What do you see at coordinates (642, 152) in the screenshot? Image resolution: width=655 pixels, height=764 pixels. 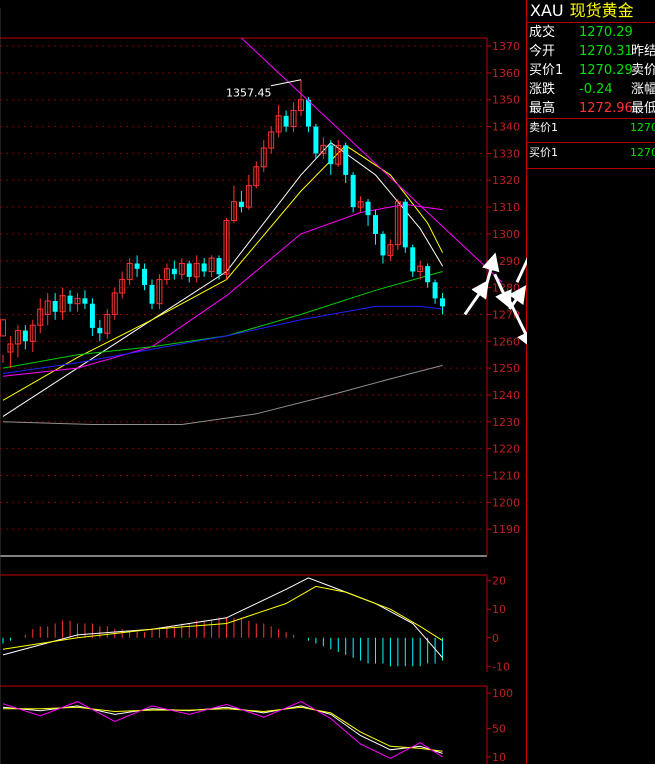 I see `bid-value: 1270` at bounding box center [642, 152].